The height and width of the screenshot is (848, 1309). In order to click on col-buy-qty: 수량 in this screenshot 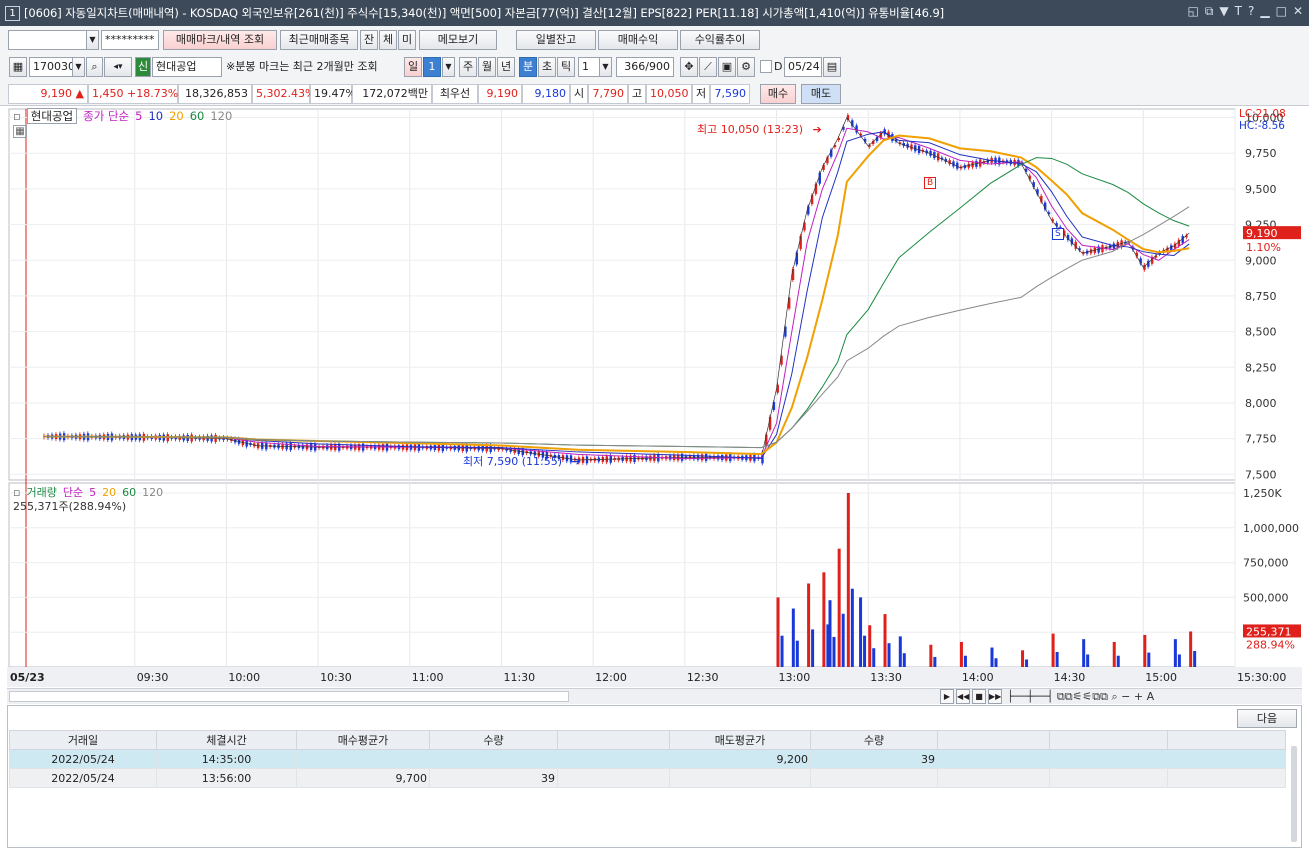, I will do `click(493, 740)`.